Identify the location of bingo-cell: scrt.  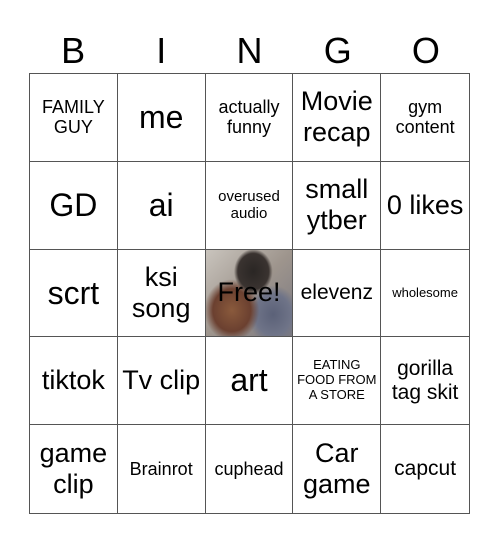
(74, 293).